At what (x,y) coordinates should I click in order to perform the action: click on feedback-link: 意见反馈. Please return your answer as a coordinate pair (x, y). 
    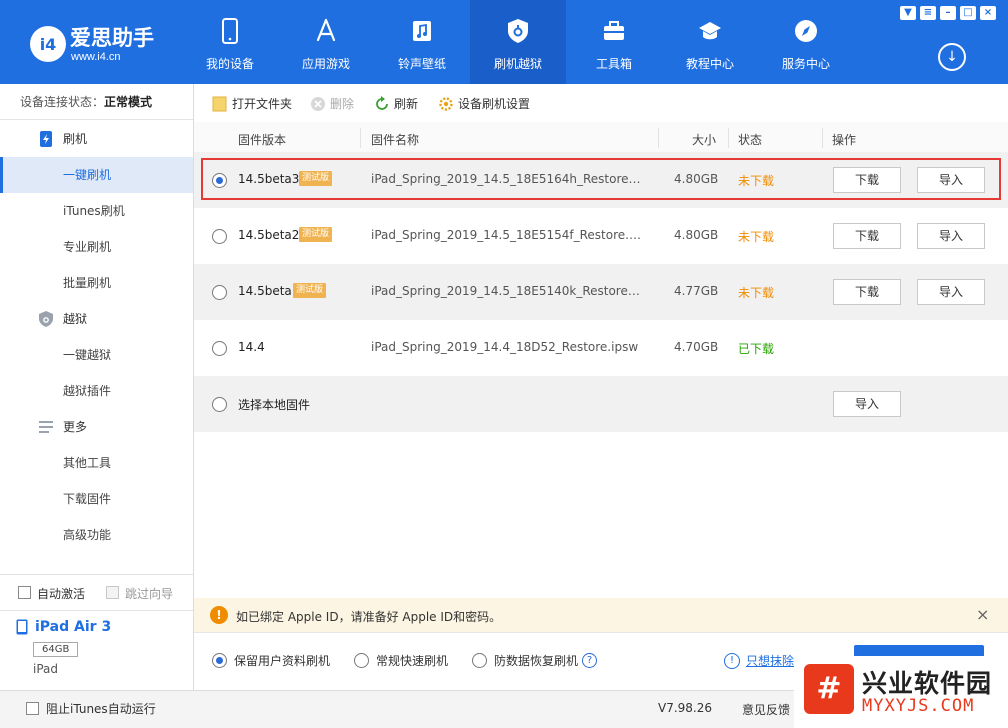
    Looking at the image, I should click on (766, 709).